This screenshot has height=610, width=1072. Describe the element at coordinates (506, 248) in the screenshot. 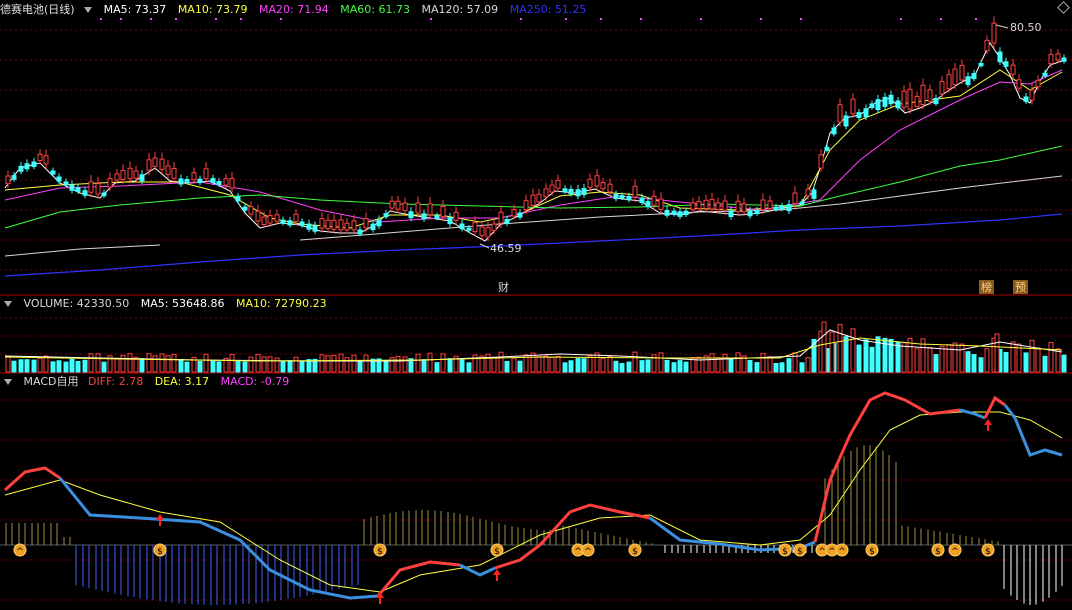

I see `price-low-label: 46.59` at that location.